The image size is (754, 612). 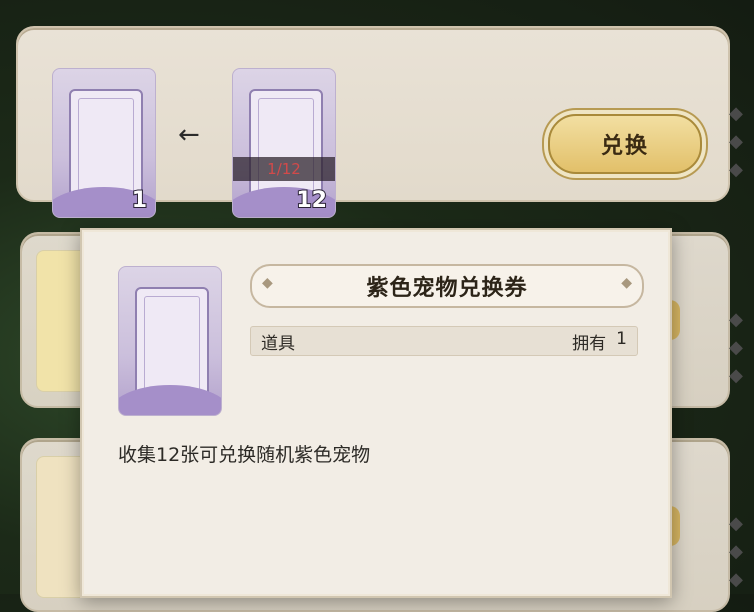 I want to click on item-name: 紫色宠物兑换券, so click(x=447, y=288).